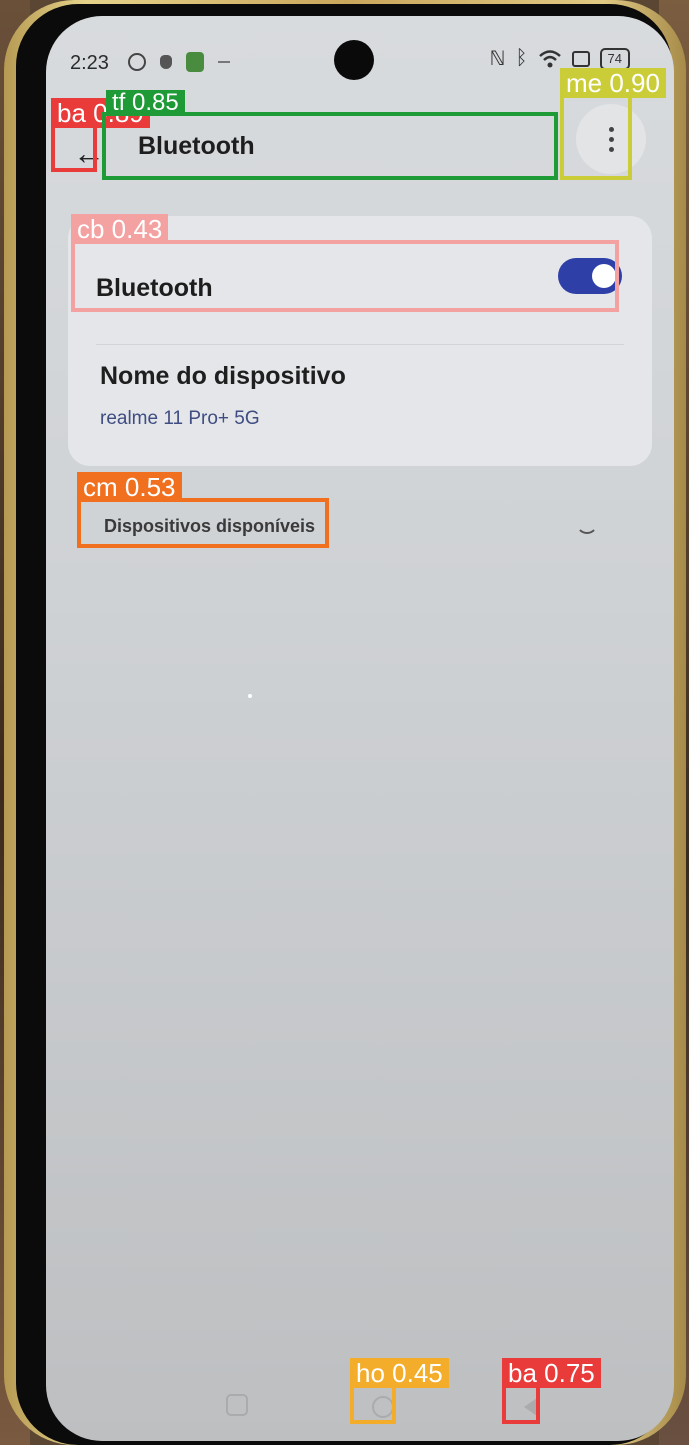 The height and width of the screenshot is (1445, 689). I want to click on battery-icon: 74, so click(614, 58).